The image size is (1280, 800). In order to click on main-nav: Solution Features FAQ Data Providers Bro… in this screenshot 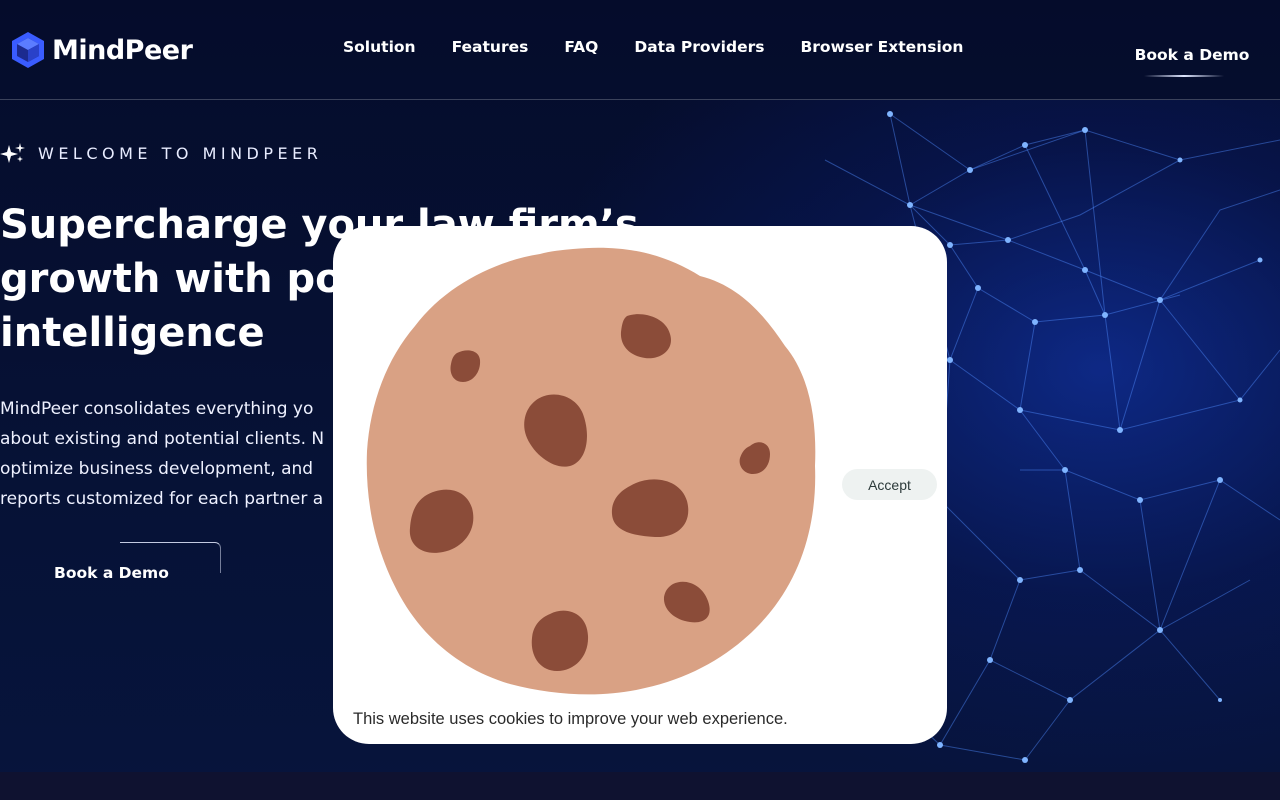, I will do `click(653, 47)`.